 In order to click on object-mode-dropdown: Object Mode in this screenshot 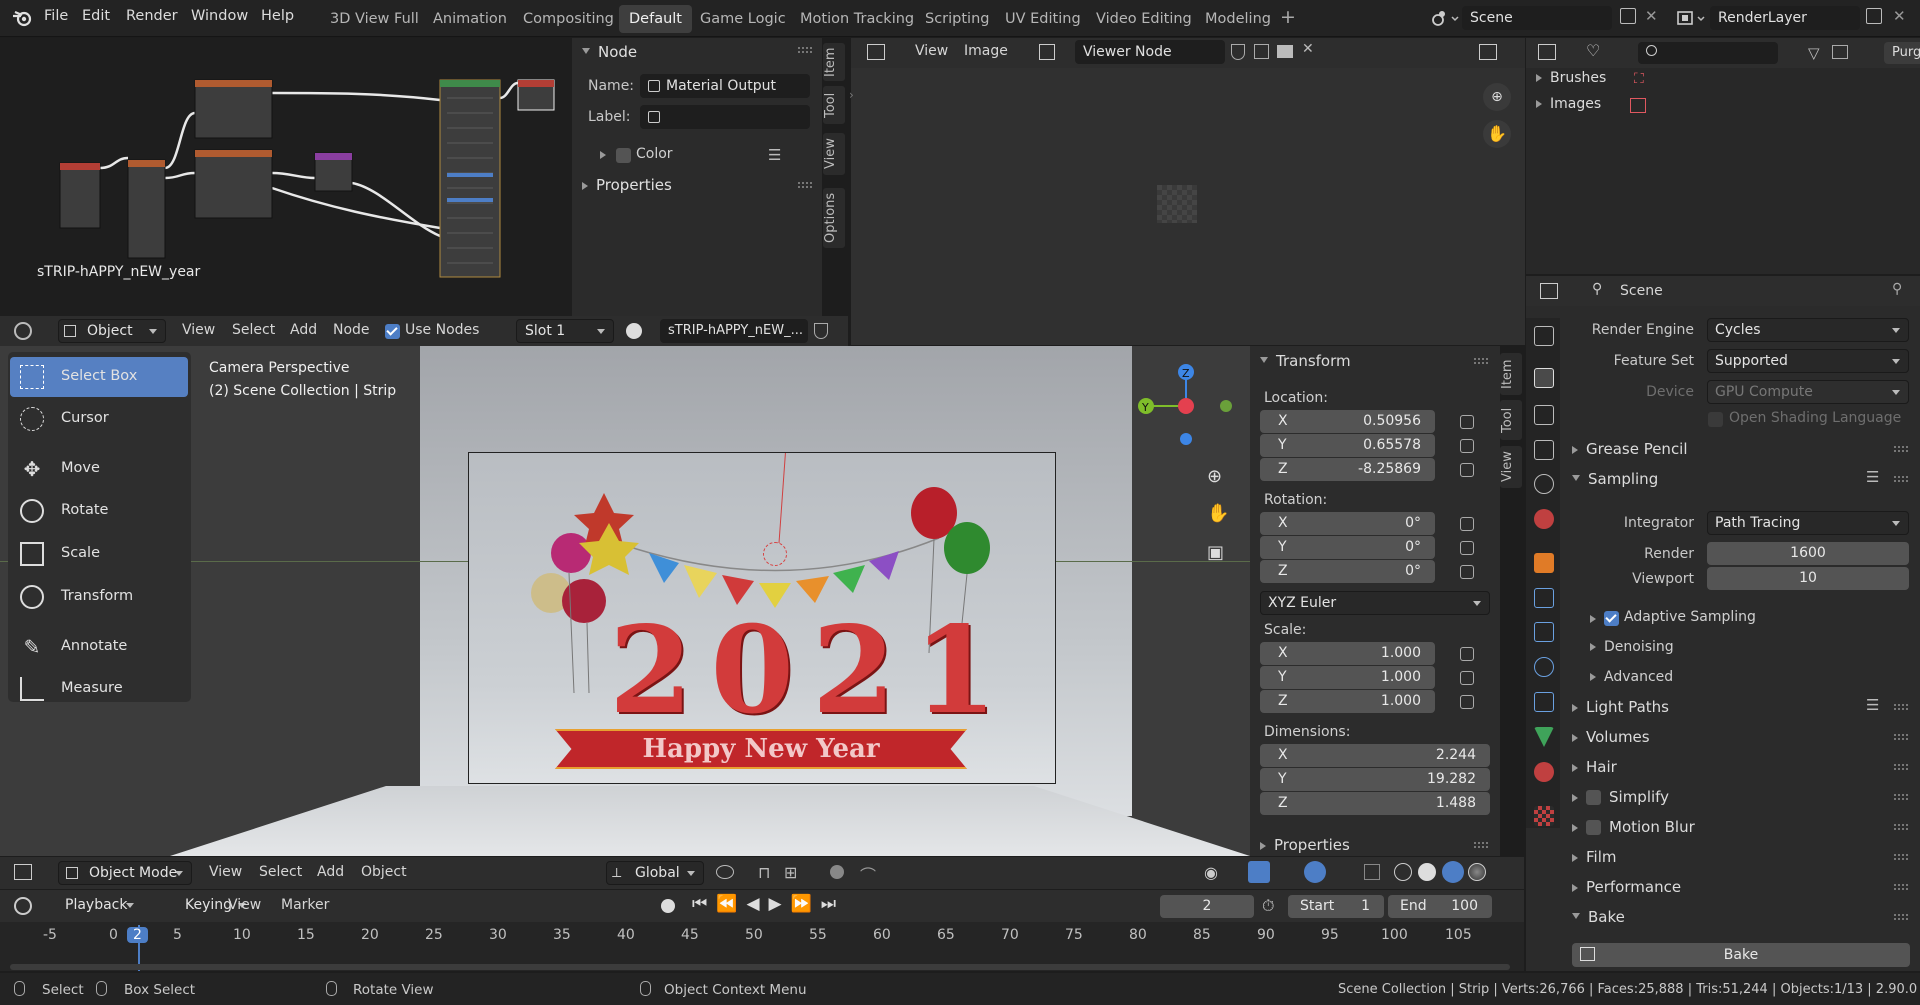, I will do `click(125, 873)`.